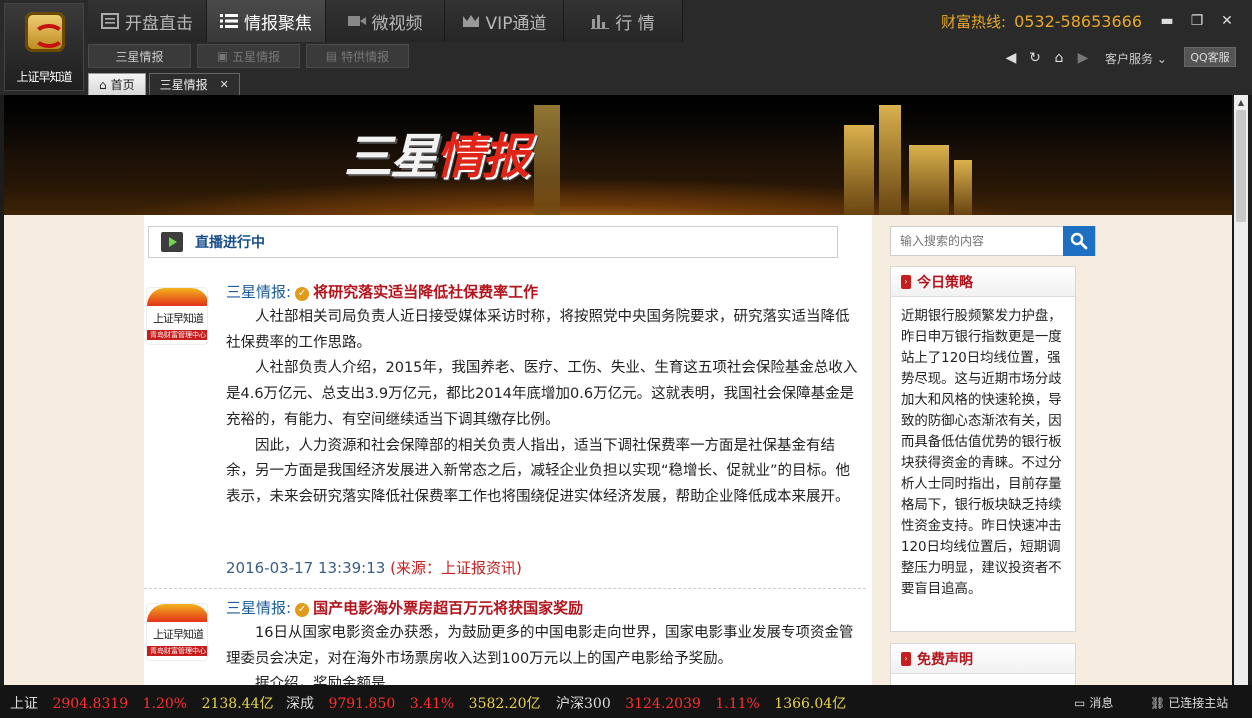 The width and height of the screenshot is (1252, 718). What do you see at coordinates (365, 56) in the screenshot?
I see `sub-tab-label: 特供情报` at bounding box center [365, 56].